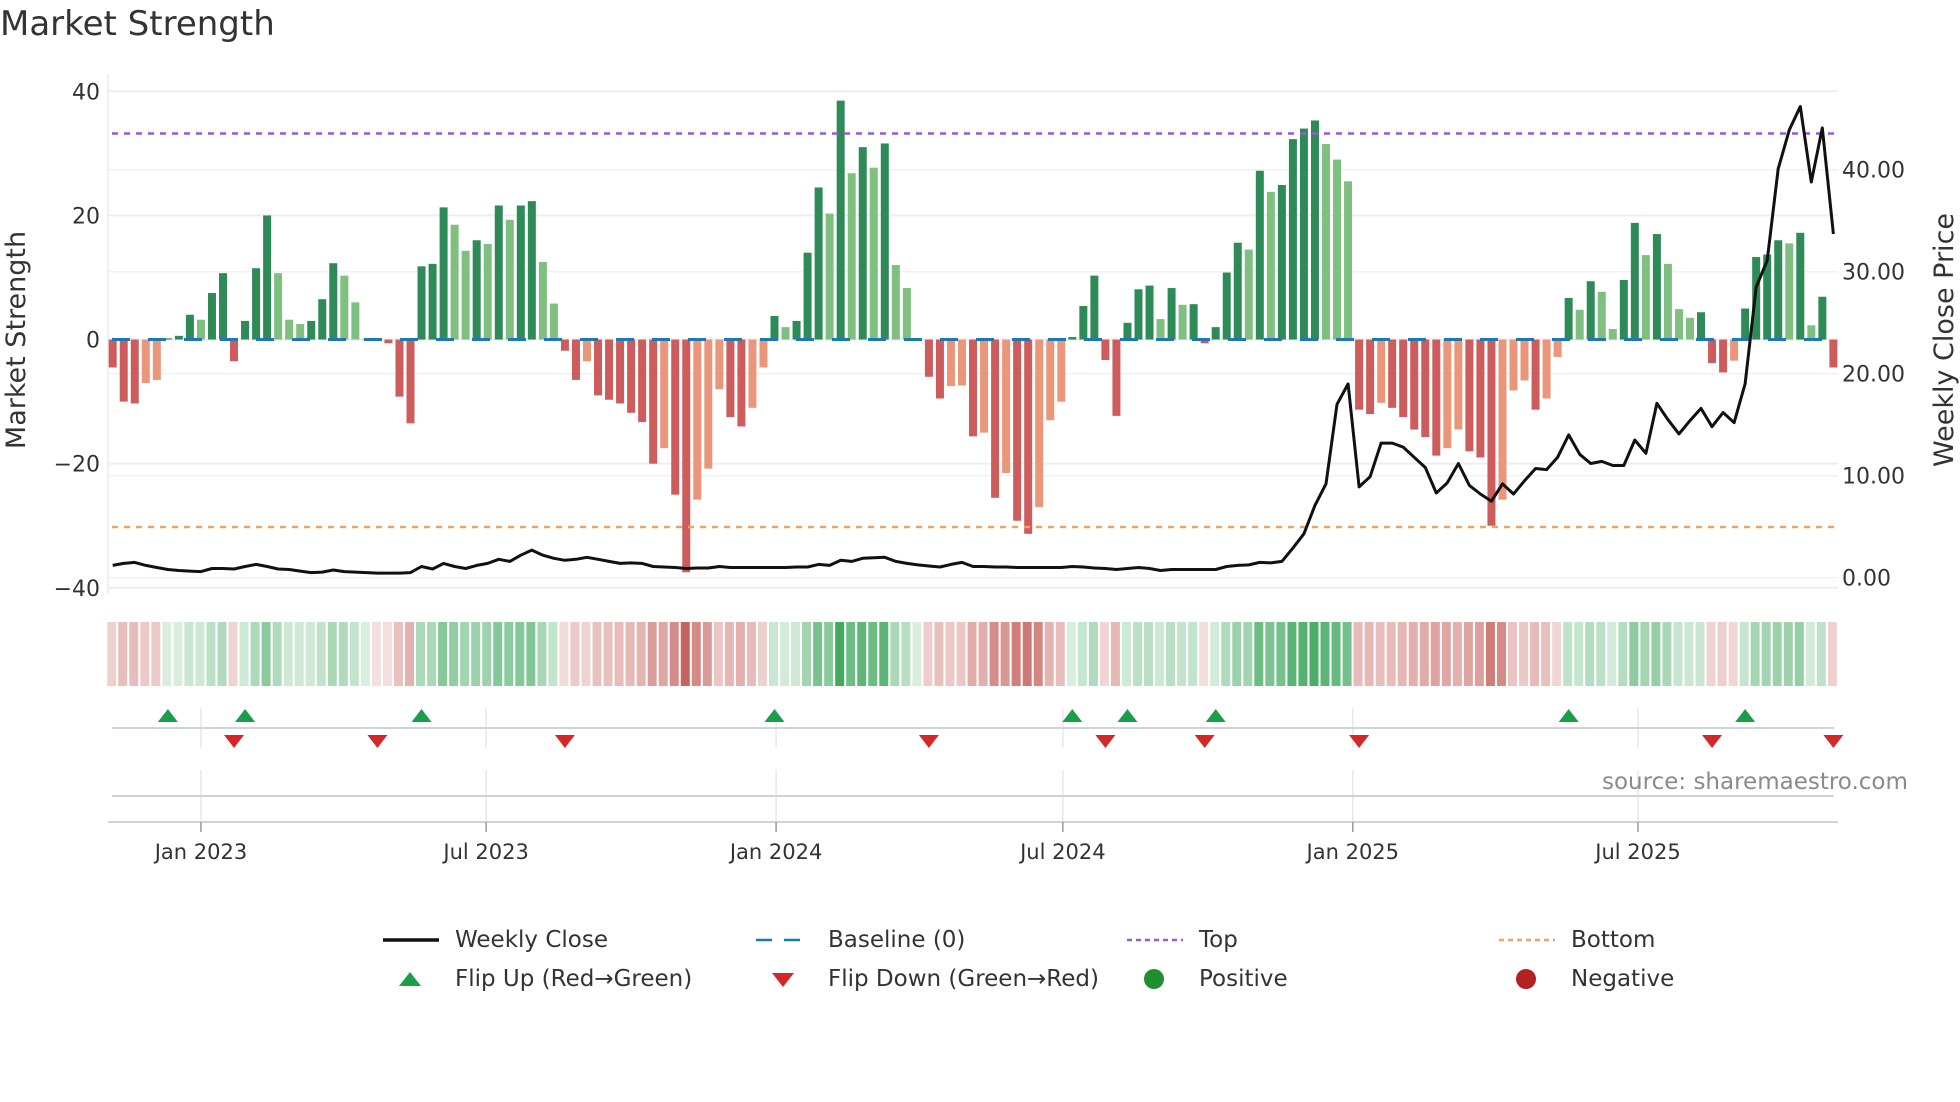 The width and height of the screenshot is (1960, 1102). I want to click on legend-item: Bottom, so click(1576, 940).